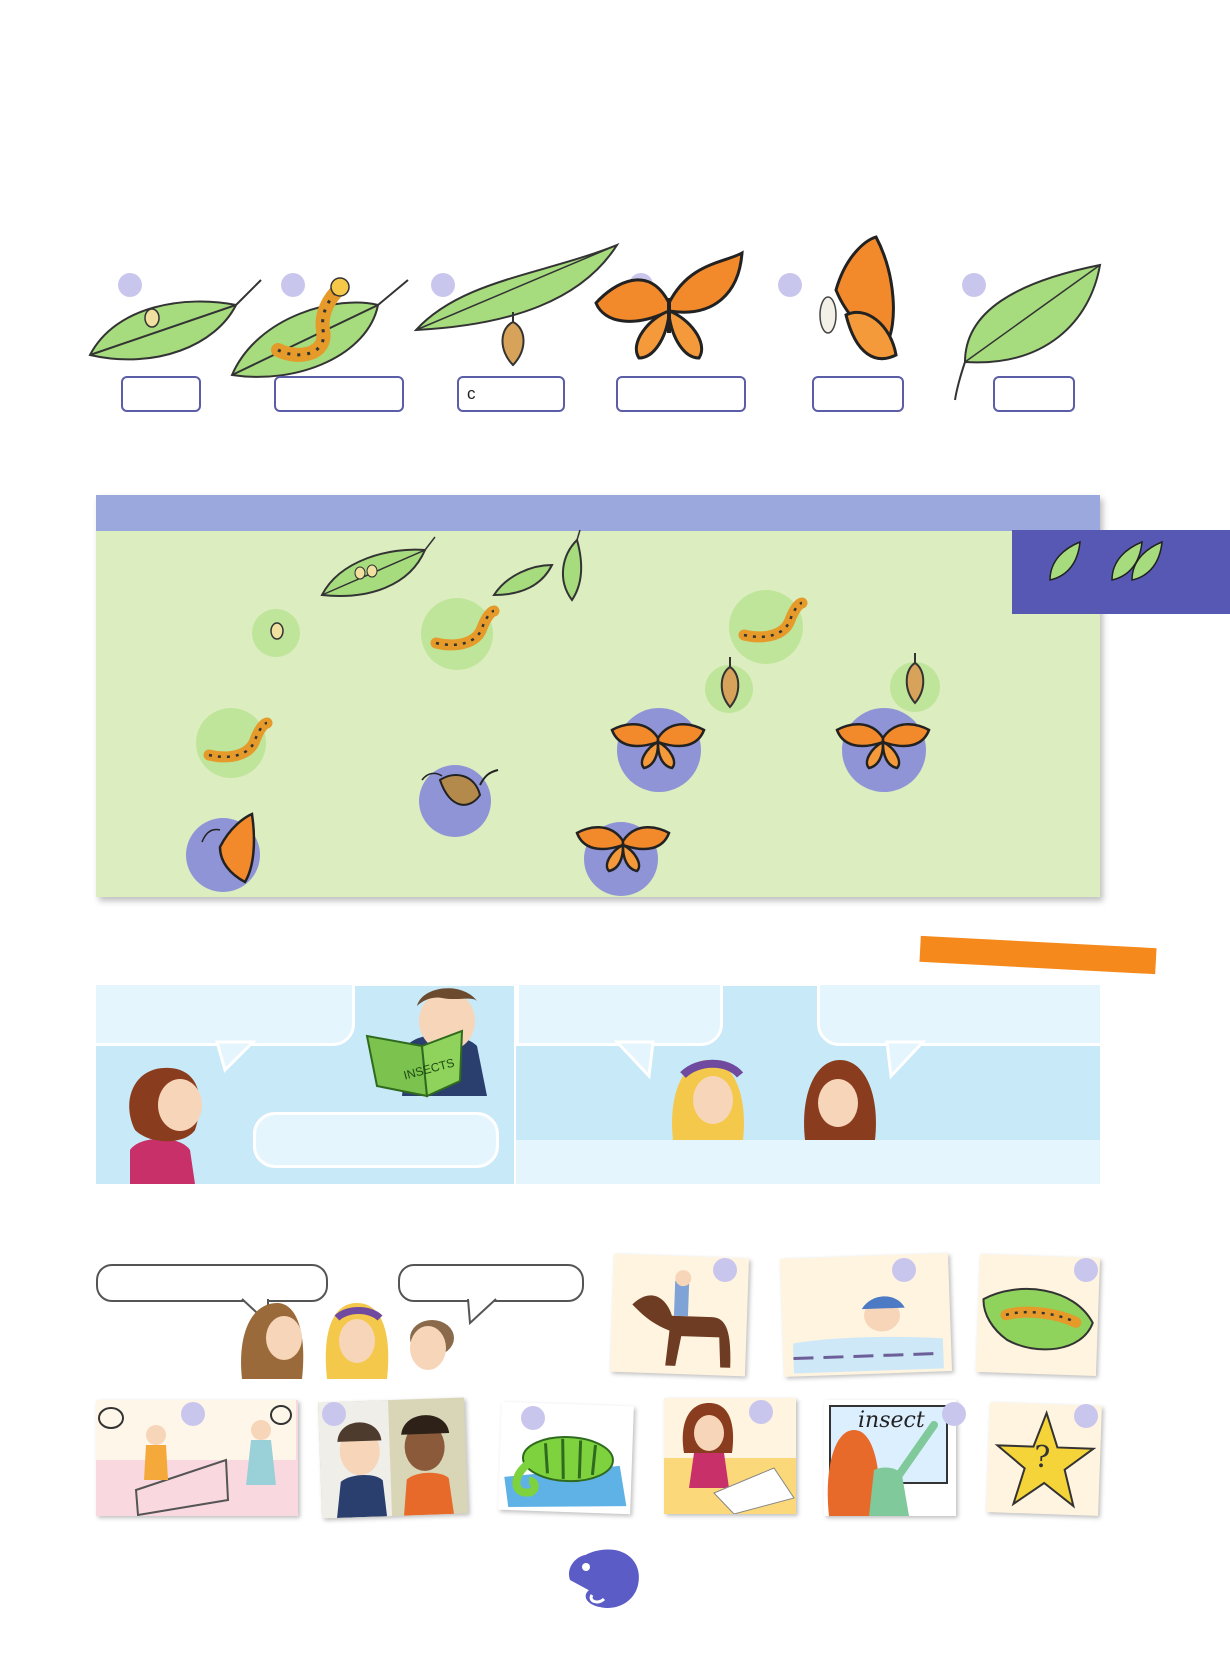 Image resolution: width=1230 pixels, height=1672 pixels. What do you see at coordinates (891, 1420) in the screenshot?
I see `whiteboard-text: insect` at bounding box center [891, 1420].